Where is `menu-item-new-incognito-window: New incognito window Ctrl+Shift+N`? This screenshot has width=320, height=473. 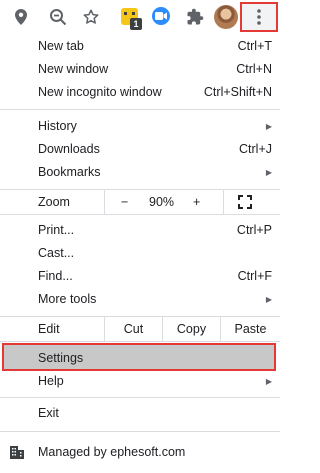 menu-item-new-incognito-window: New incognito window Ctrl+Shift+N is located at coordinates (140, 92).